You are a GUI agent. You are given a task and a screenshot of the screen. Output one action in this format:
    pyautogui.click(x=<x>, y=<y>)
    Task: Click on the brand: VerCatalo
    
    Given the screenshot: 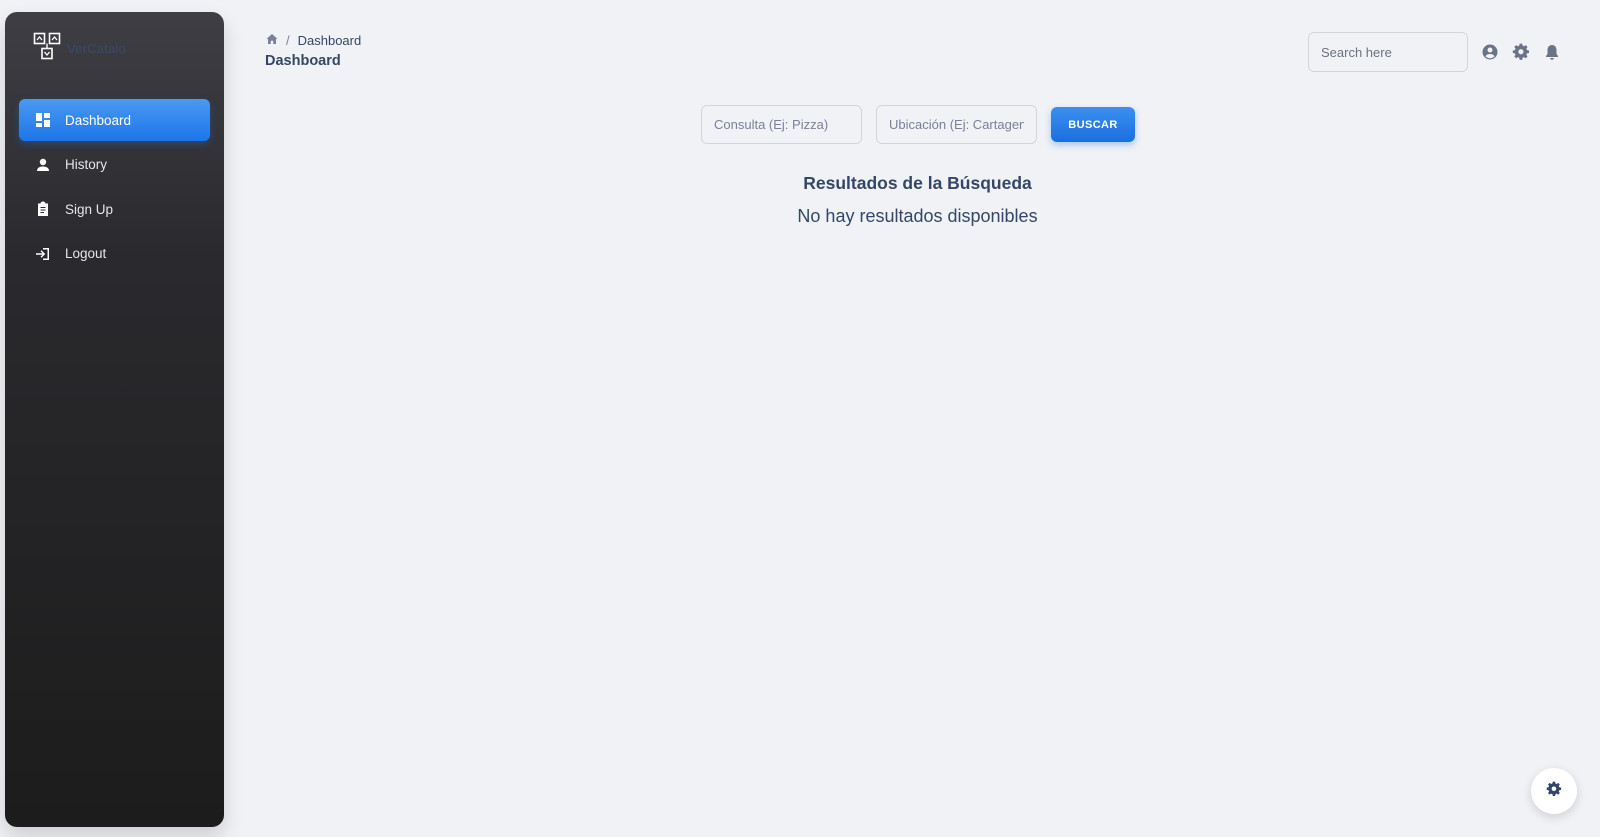 What is the action you would take?
    pyautogui.click(x=79, y=48)
    